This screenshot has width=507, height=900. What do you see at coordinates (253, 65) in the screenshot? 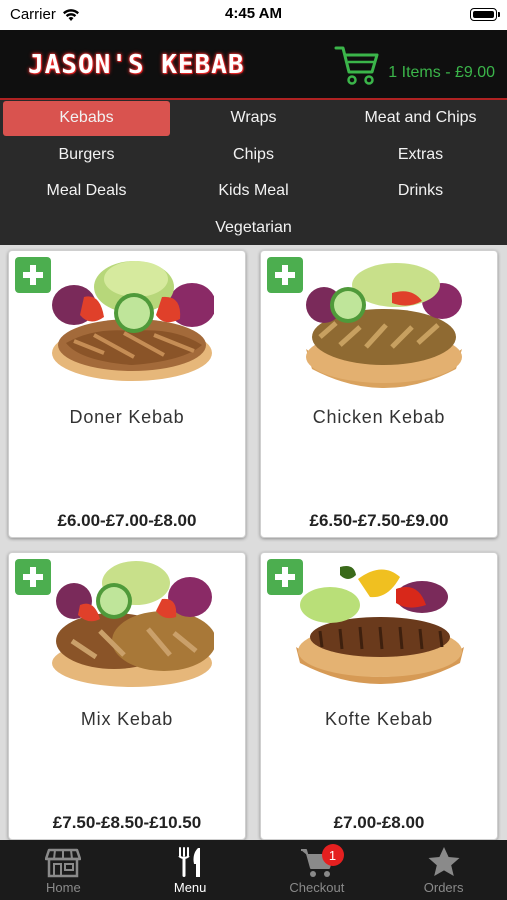
I see `app-header: JASON'S KEBAB 1 Items - £9.00` at bounding box center [253, 65].